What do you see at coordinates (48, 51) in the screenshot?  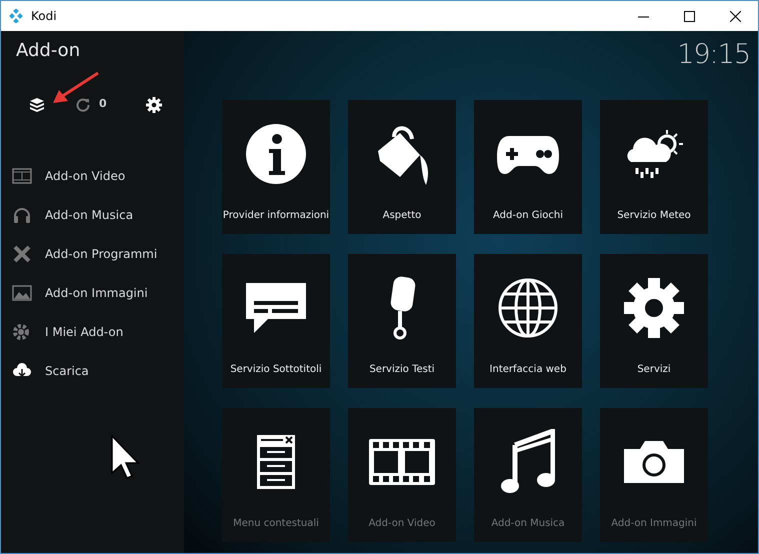 I see `page-title: Add-on` at bounding box center [48, 51].